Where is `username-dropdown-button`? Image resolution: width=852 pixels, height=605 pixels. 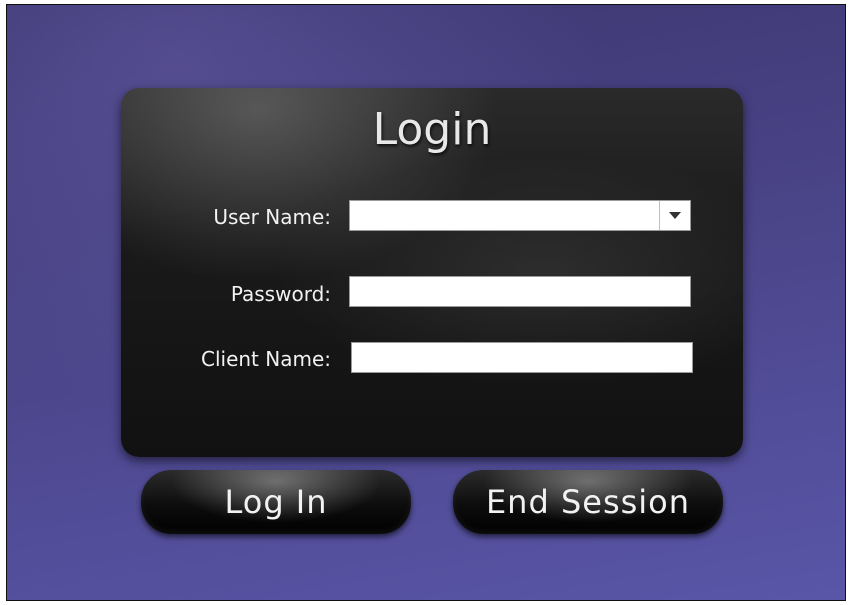
username-dropdown-button is located at coordinates (674, 215).